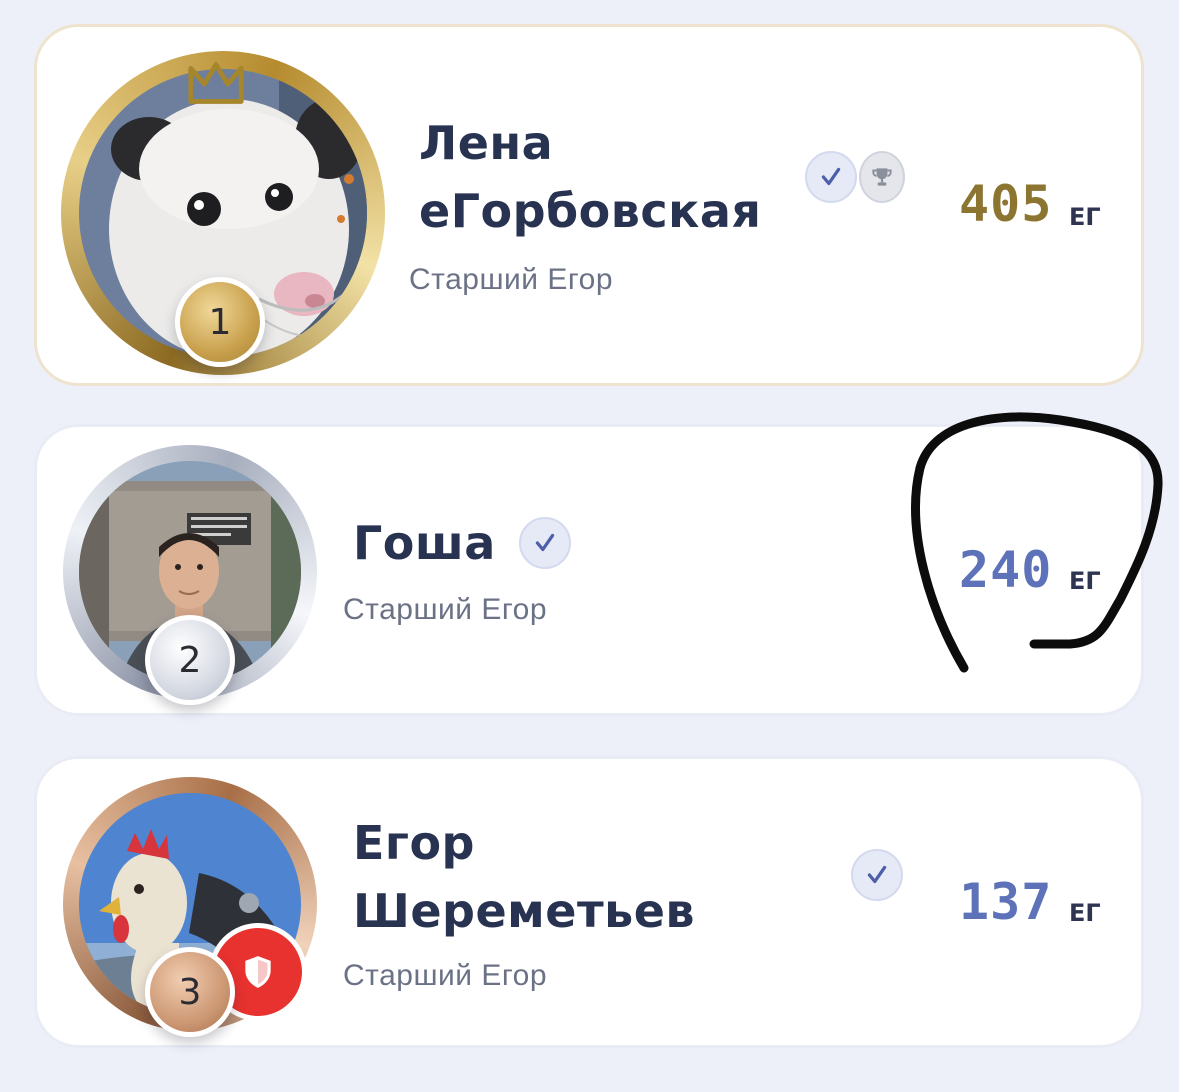 The width and height of the screenshot is (1179, 1092). I want to click on player-name: Гоша, so click(424, 543).